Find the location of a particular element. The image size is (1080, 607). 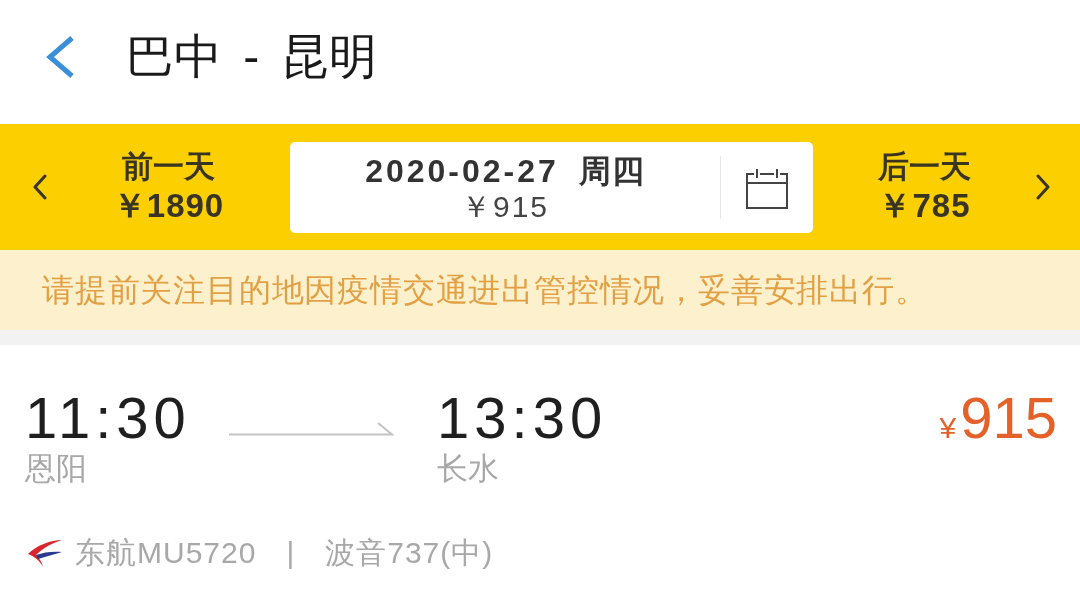

next-day-button: 后一天 ￥785 is located at coordinates (946, 187).